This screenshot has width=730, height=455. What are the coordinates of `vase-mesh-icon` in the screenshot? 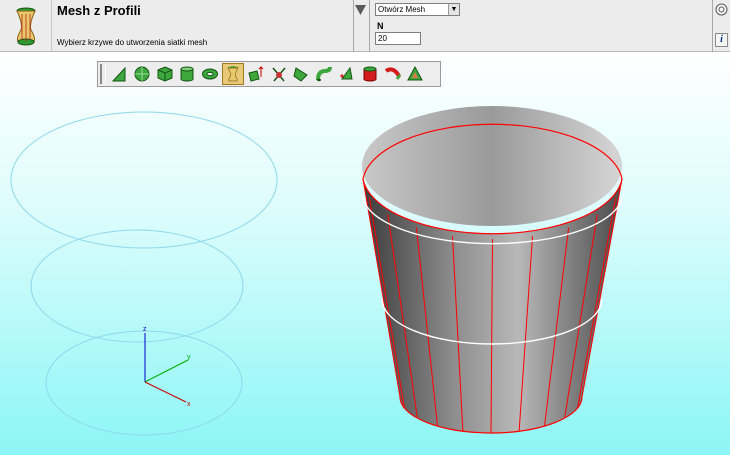 It's located at (26, 26).